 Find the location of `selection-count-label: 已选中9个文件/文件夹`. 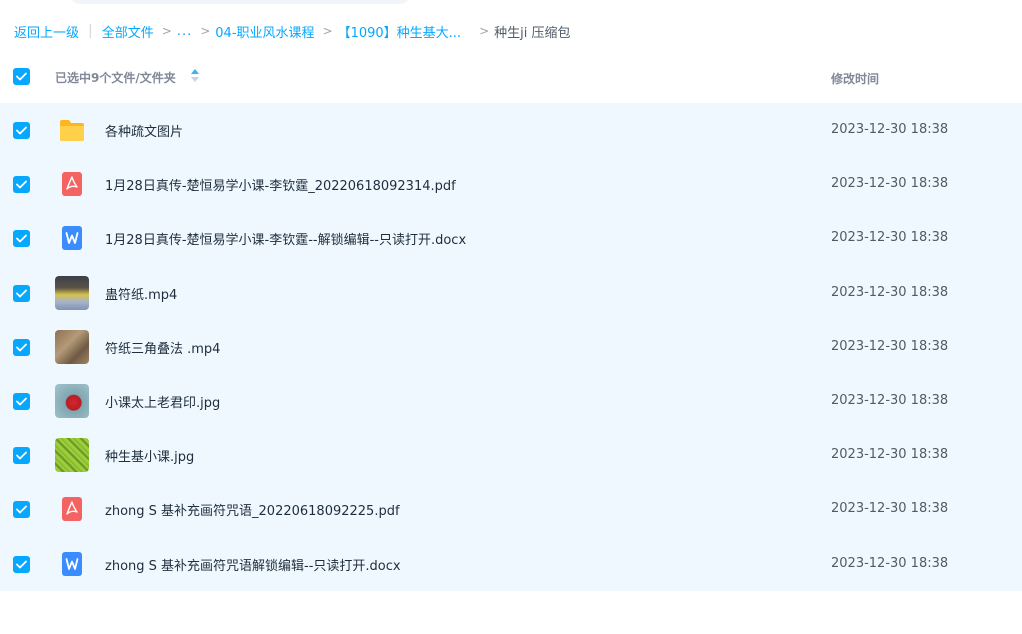

selection-count-label: 已选中9个文件/文件夹 is located at coordinates (115, 78).